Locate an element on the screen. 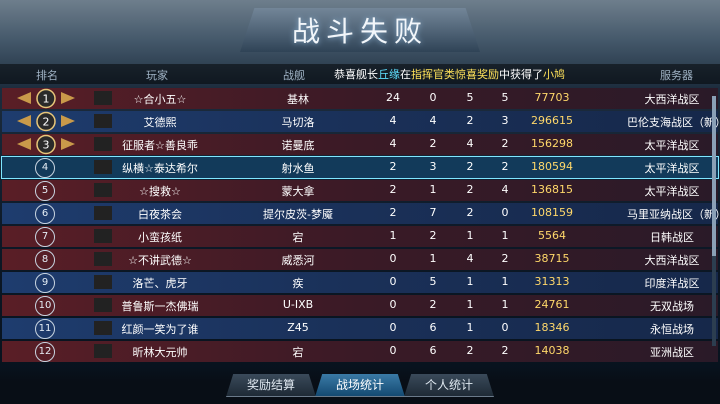 Image resolution: width=720 pixels, height=404 pixels. banner-mid: 在 is located at coordinates (405, 74).